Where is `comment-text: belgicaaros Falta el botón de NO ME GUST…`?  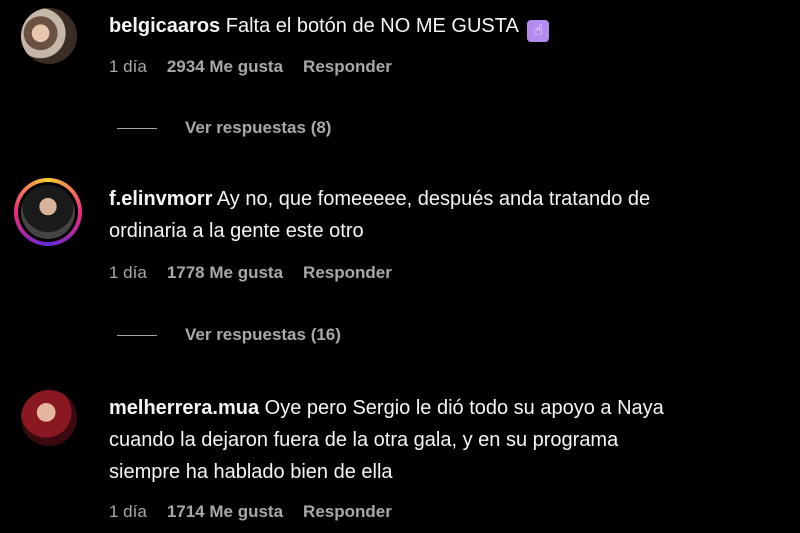 comment-text: belgicaaros Falta el botón de NO ME GUST… is located at coordinates (439, 26).